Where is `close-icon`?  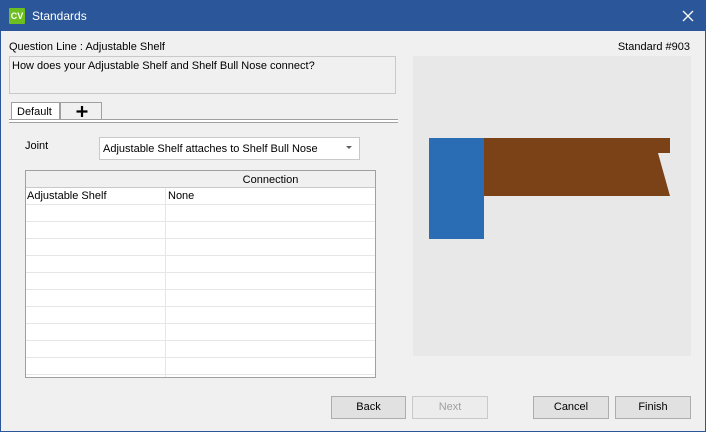
close-icon is located at coordinates (688, 16).